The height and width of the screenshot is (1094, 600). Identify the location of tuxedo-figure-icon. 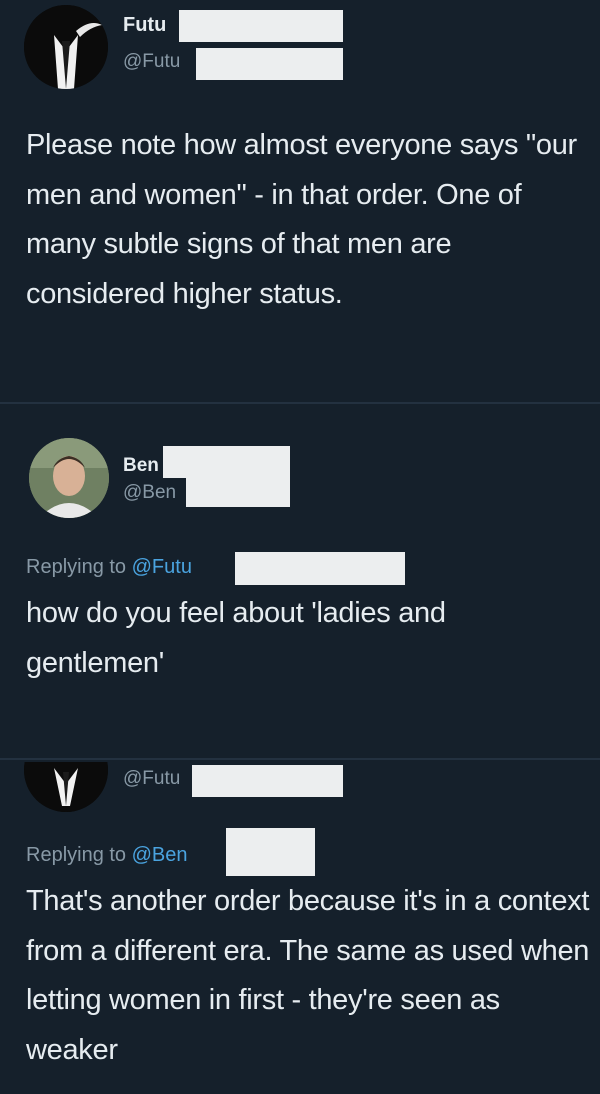
(66, 787).